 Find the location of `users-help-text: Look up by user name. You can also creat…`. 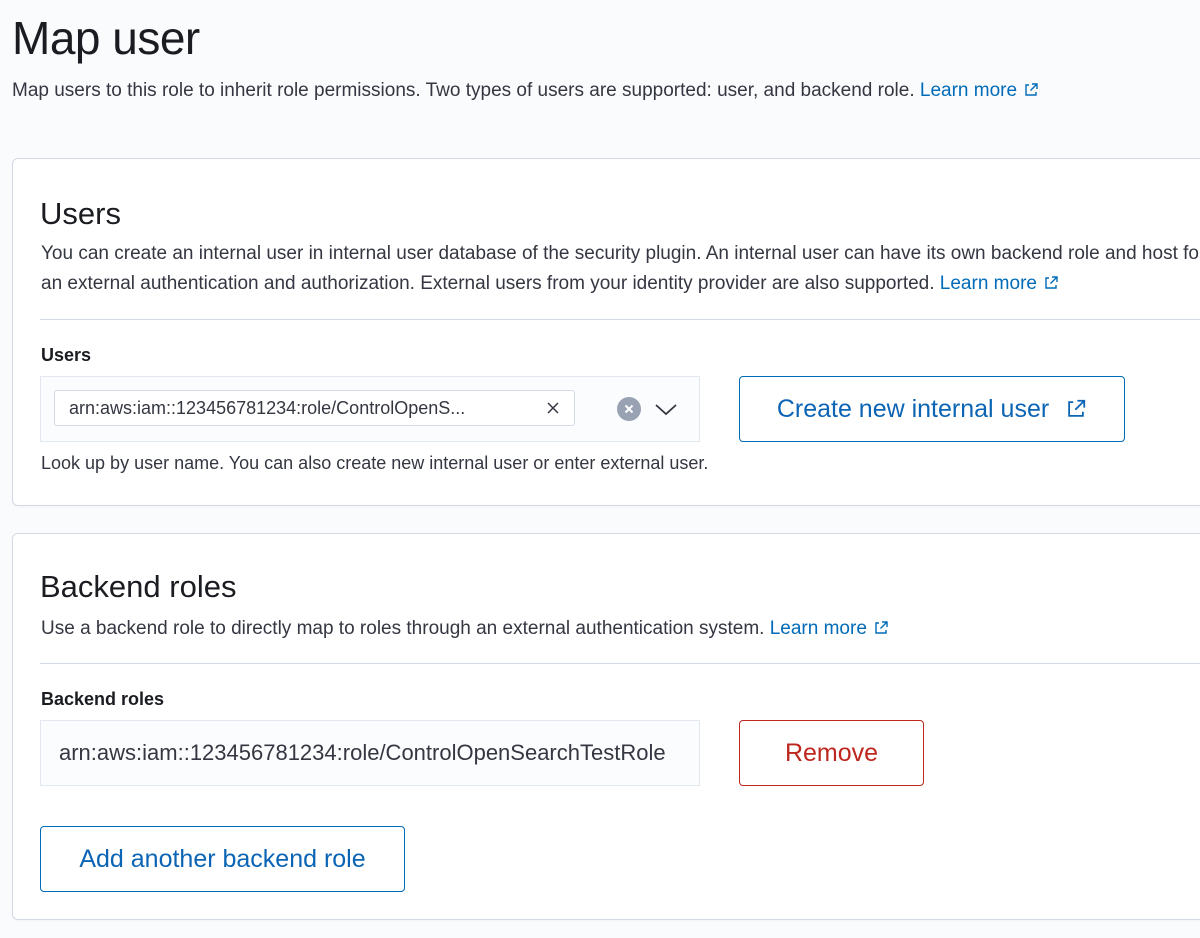

users-help-text: Look up by user name. You can also creat… is located at coordinates (375, 463).